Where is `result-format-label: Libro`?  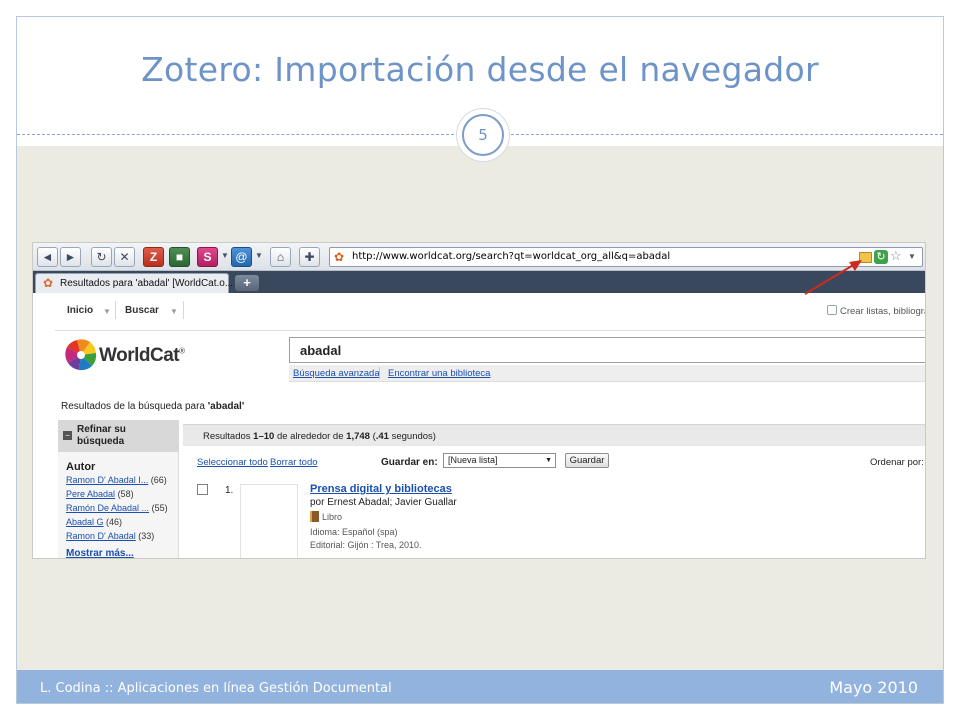
result-format-label: Libro is located at coordinates (332, 517).